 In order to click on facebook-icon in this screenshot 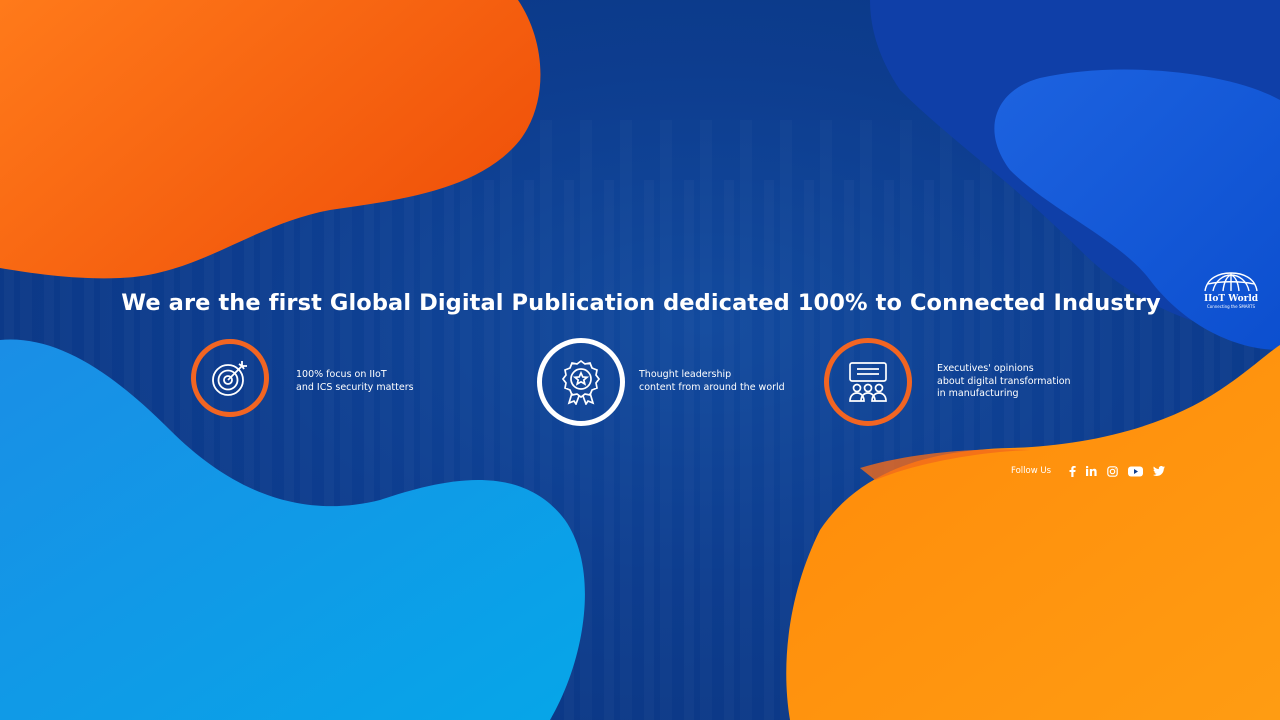, I will do `click(1072, 471)`.